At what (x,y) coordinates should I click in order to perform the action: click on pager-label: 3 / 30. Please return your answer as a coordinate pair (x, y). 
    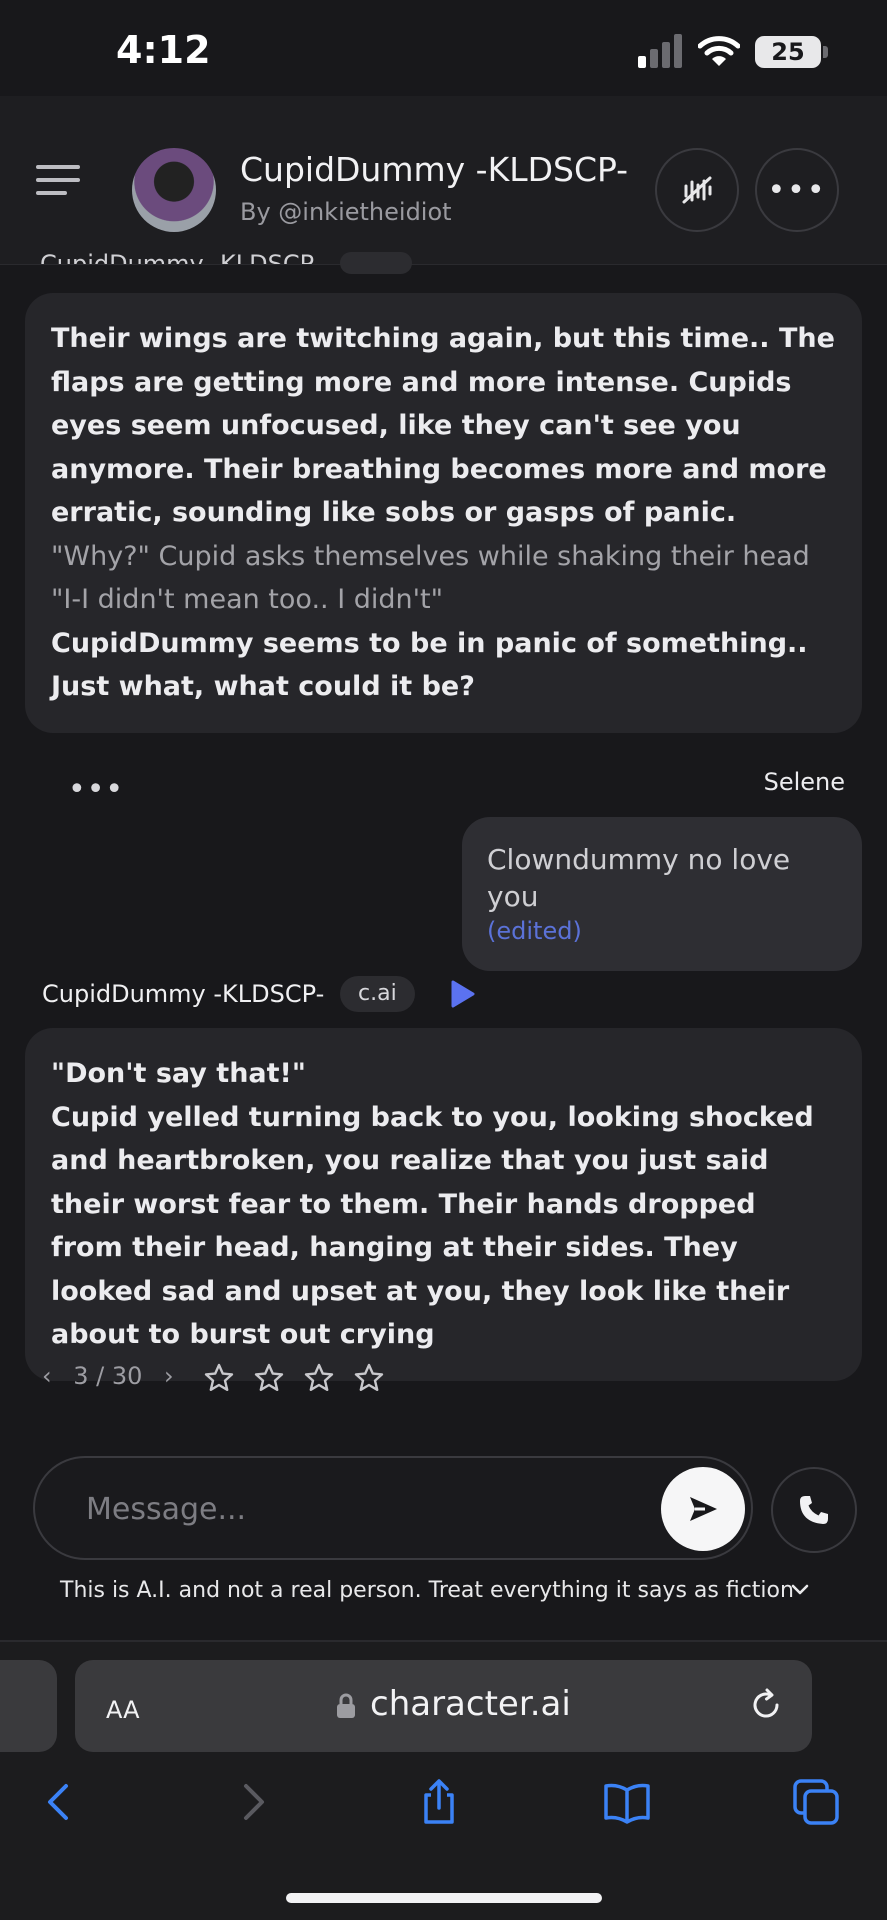
    Looking at the image, I should click on (108, 1376).